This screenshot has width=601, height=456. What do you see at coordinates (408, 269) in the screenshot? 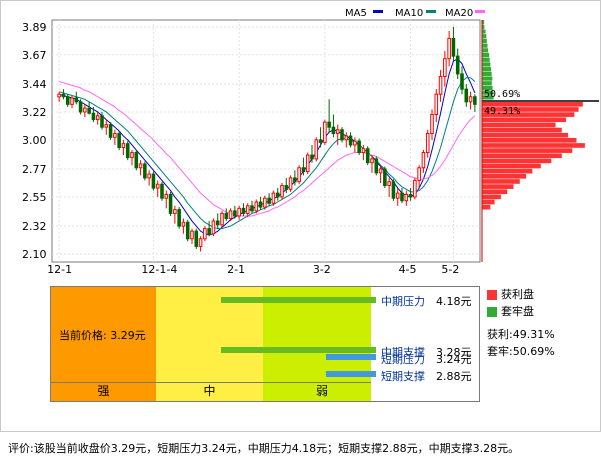
I see `x-tick-label: 4-5` at bounding box center [408, 269].